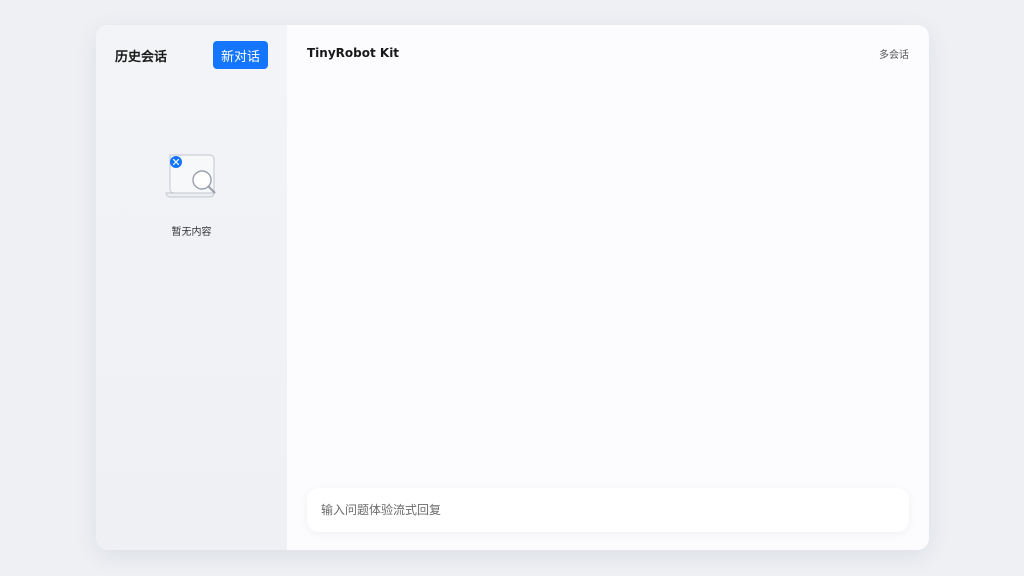 This screenshot has height=576, width=1024. I want to click on chat-header: TinyRobot Kit 多会话, so click(608, 53).